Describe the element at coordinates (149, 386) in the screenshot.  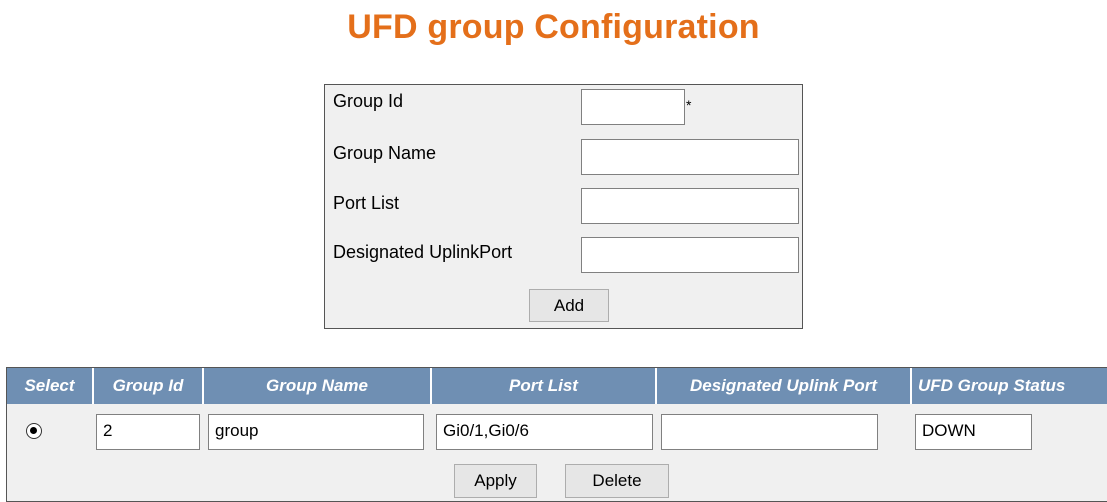
I see `header-group-id: Group Id` at that location.